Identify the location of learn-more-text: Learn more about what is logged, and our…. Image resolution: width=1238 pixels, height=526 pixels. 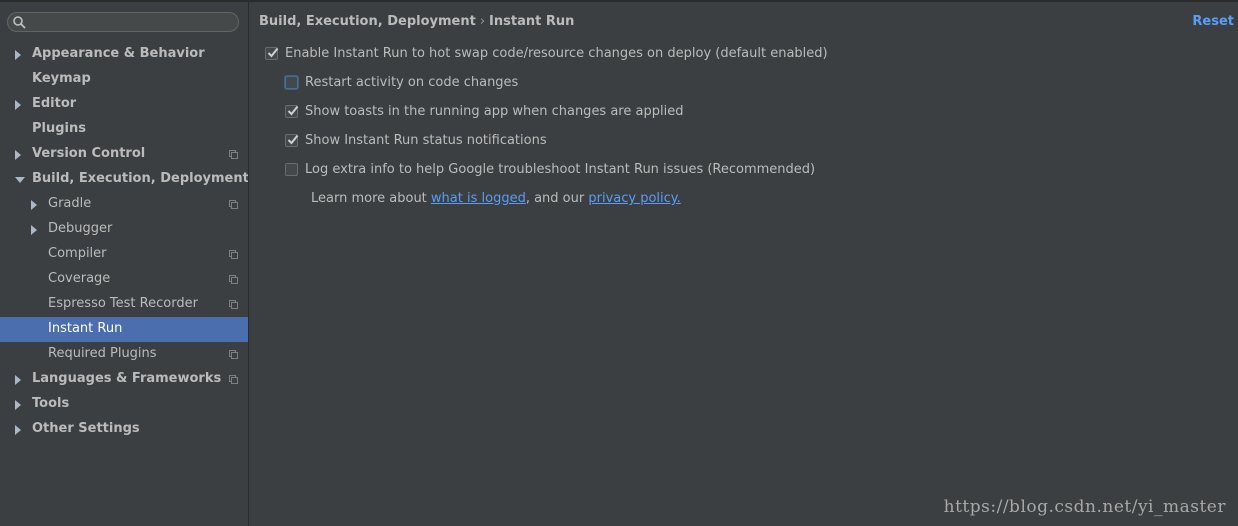
(496, 198).